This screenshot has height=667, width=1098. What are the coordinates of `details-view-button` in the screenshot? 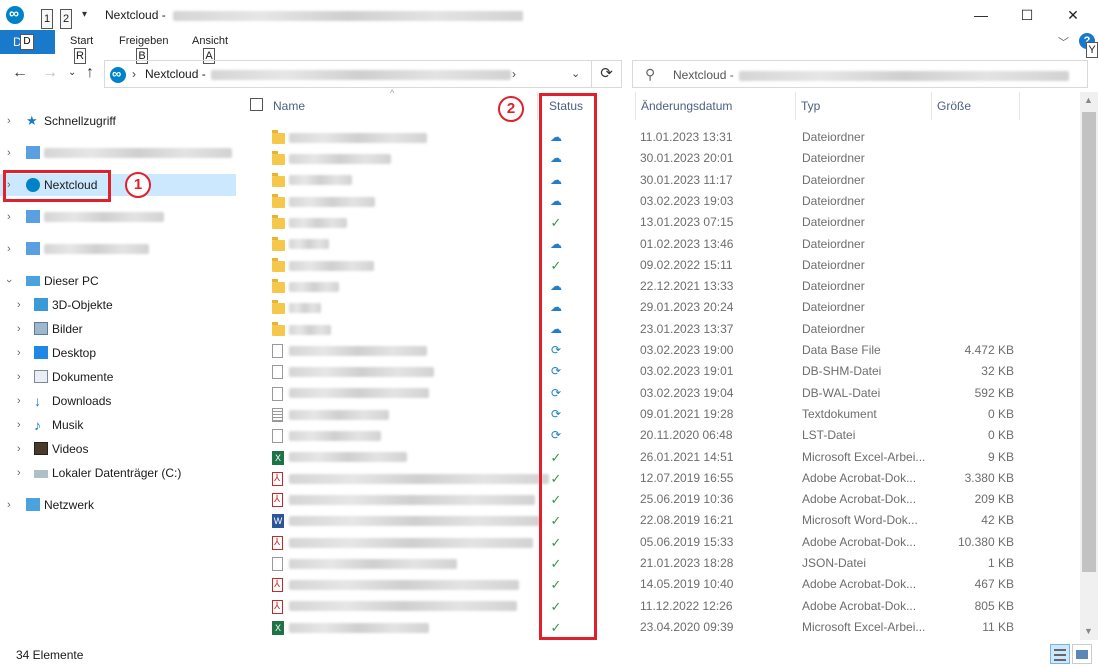 It's located at (1060, 654).